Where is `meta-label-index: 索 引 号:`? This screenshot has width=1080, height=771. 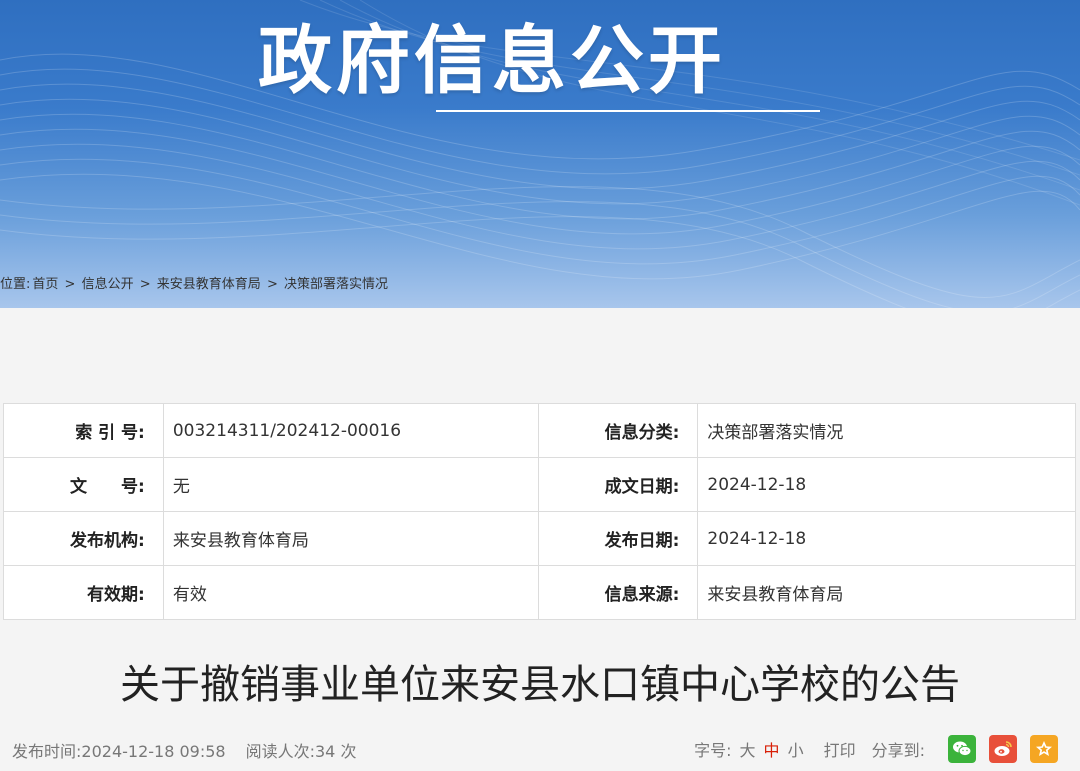 meta-label-index: 索 引 号: is located at coordinates (83, 430).